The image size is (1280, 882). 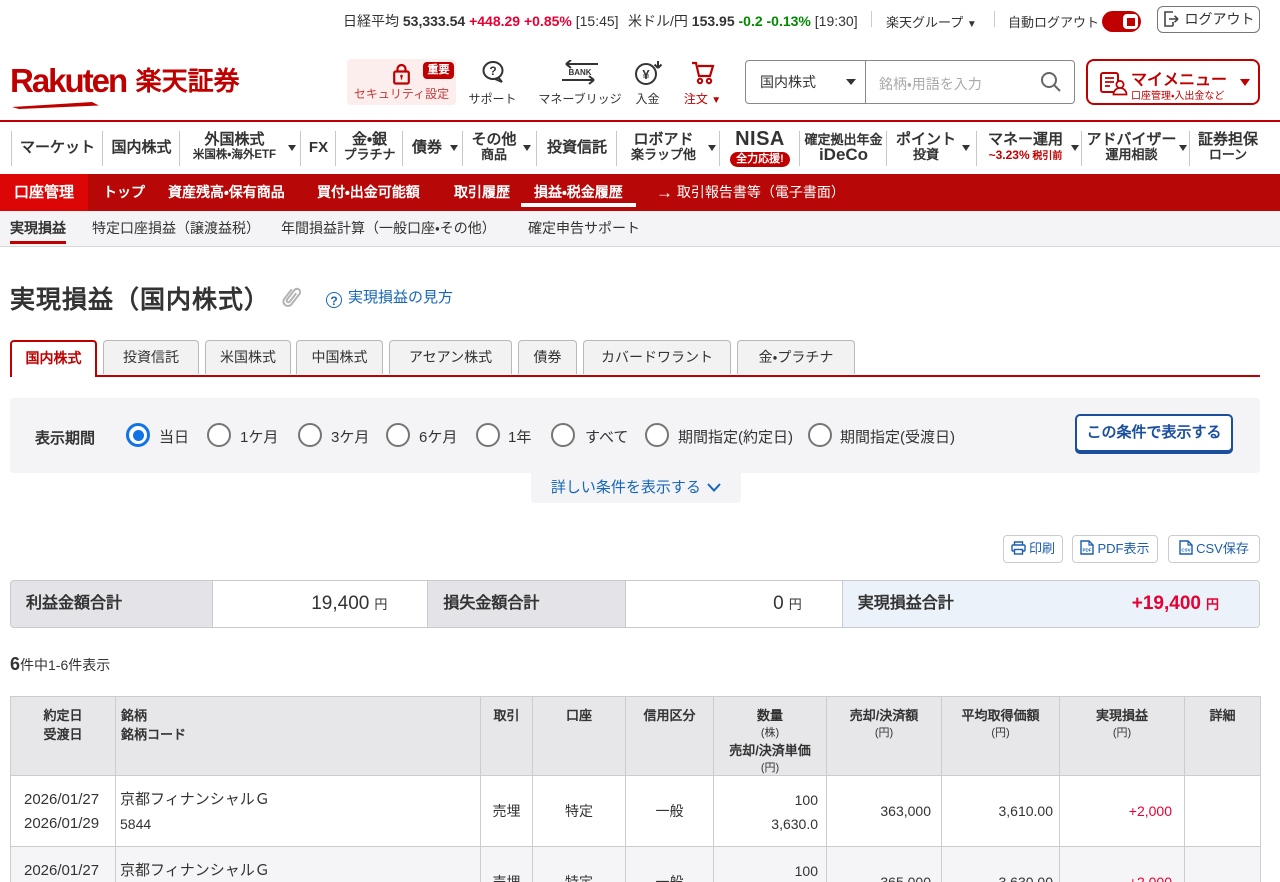 What do you see at coordinates (1185, 550) in the screenshot?
I see `svg-text: CSV` at bounding box center [1185, 550].